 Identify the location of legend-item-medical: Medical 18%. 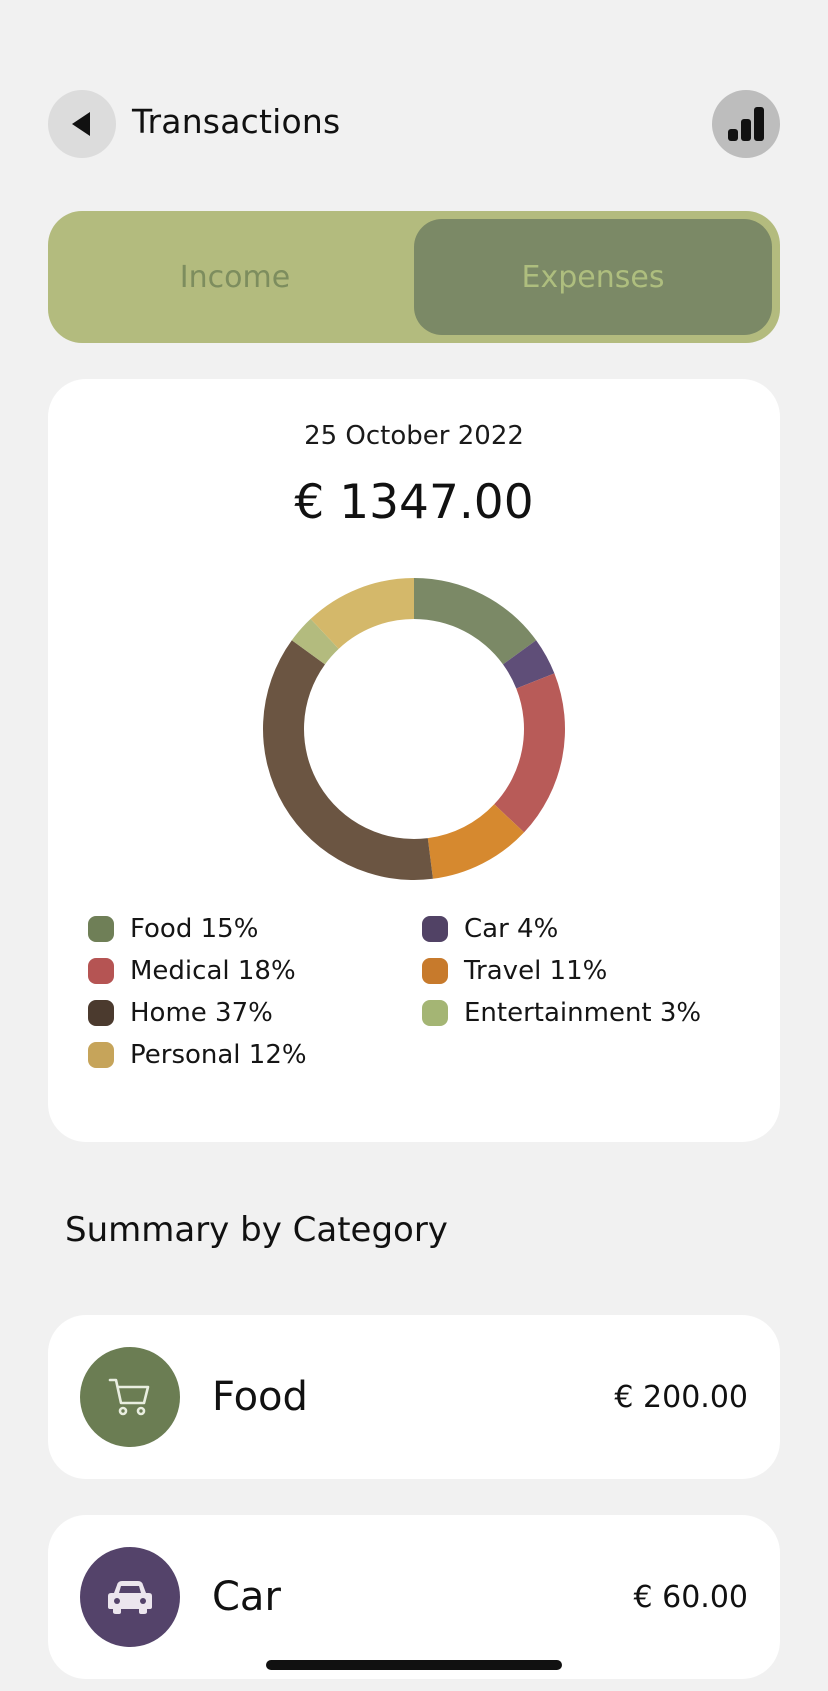
(255, 971).